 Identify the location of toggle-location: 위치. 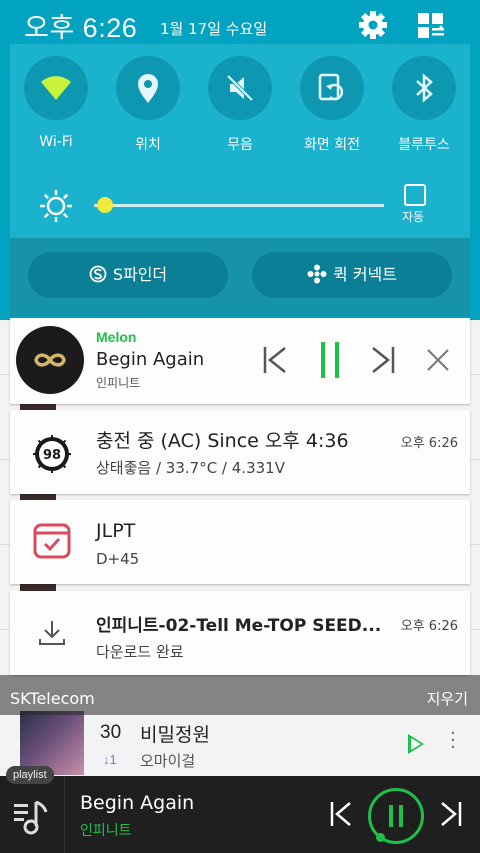
(148, 105).